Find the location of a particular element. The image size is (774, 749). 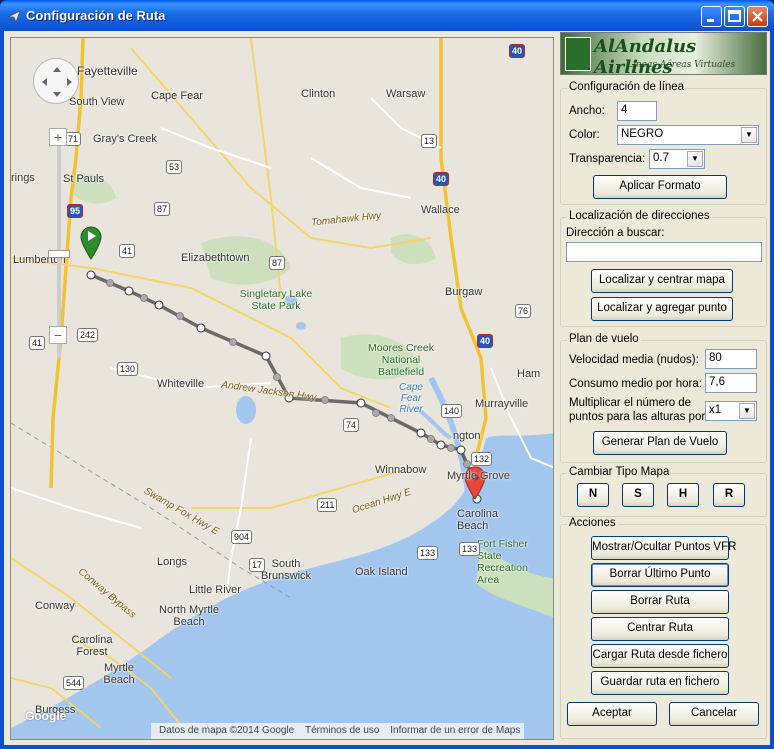

title-bar: Configuración de Ruta is located at coordinates (387, 15).